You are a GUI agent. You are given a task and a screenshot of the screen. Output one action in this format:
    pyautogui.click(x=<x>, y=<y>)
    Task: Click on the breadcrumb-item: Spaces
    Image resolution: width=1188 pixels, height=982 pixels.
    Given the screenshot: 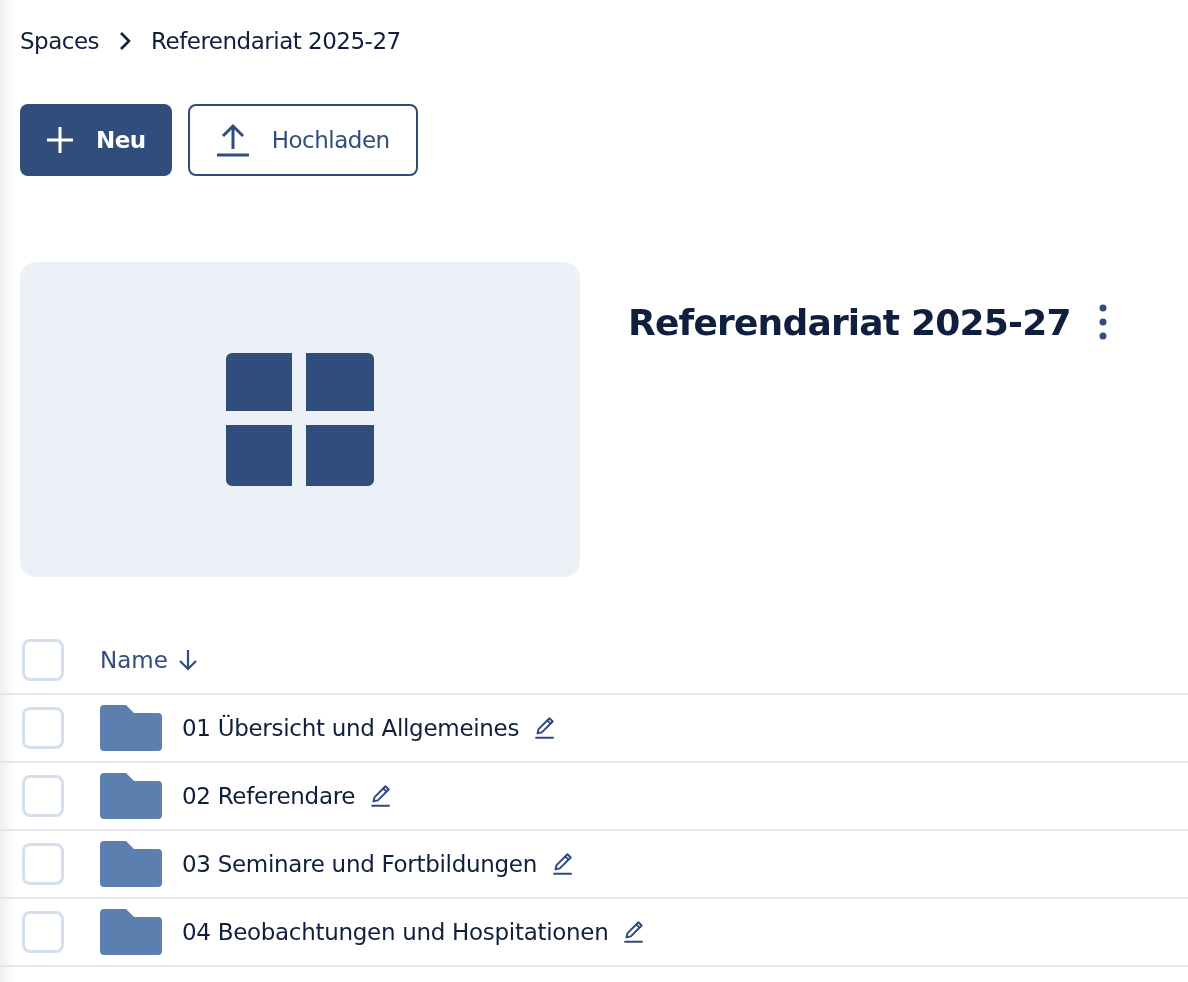 What is the action you would take?
    pyautogui.click(x=60, y=41)
    